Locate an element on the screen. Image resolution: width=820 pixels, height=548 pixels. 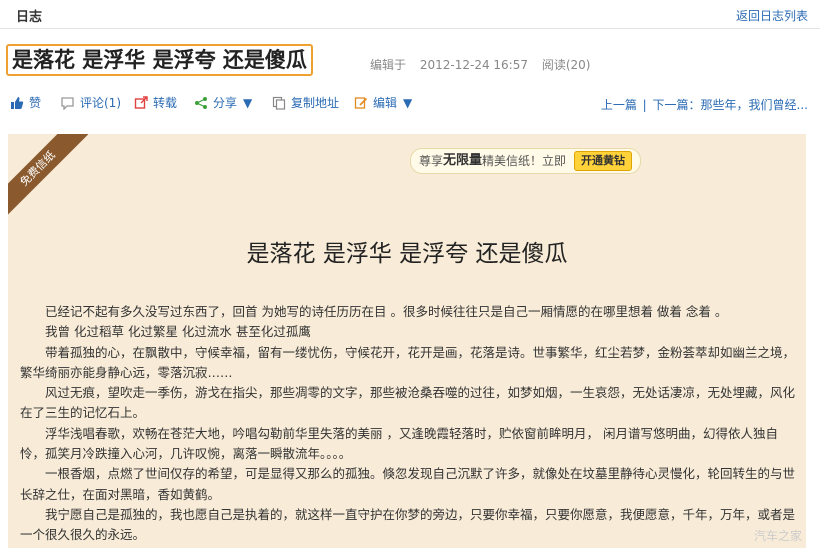
share-button: 分享 ▼ is located at coordinates (223, 102).